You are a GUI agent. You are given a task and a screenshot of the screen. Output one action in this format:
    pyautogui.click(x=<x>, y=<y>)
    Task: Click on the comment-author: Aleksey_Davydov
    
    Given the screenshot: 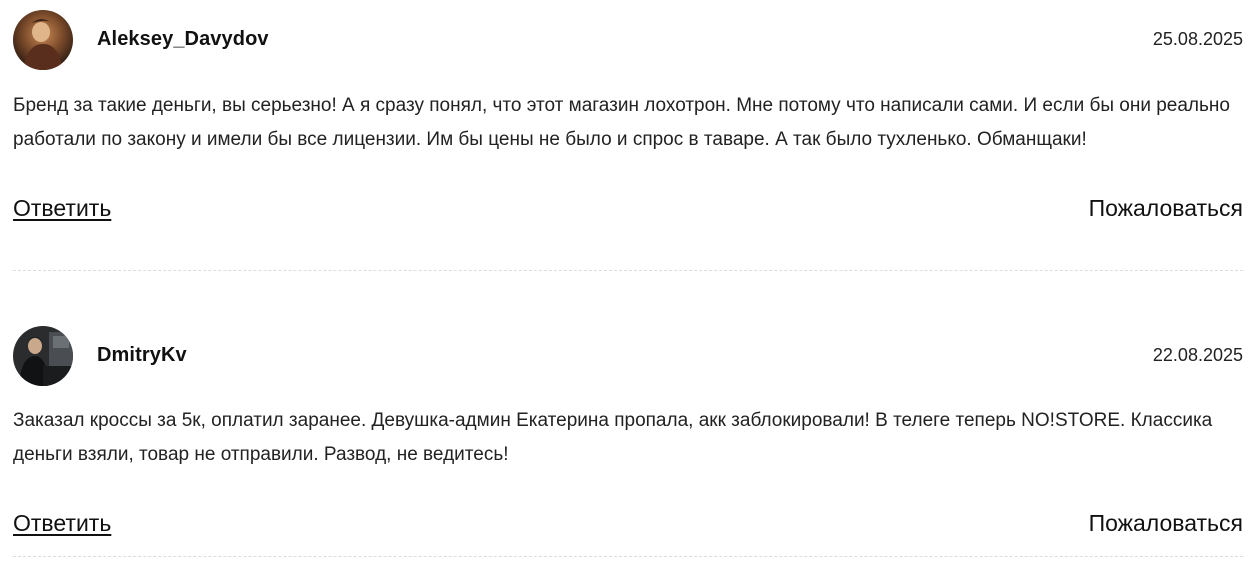 What is the action you would take?
    pyautogui.click(x=183, y=39)
    